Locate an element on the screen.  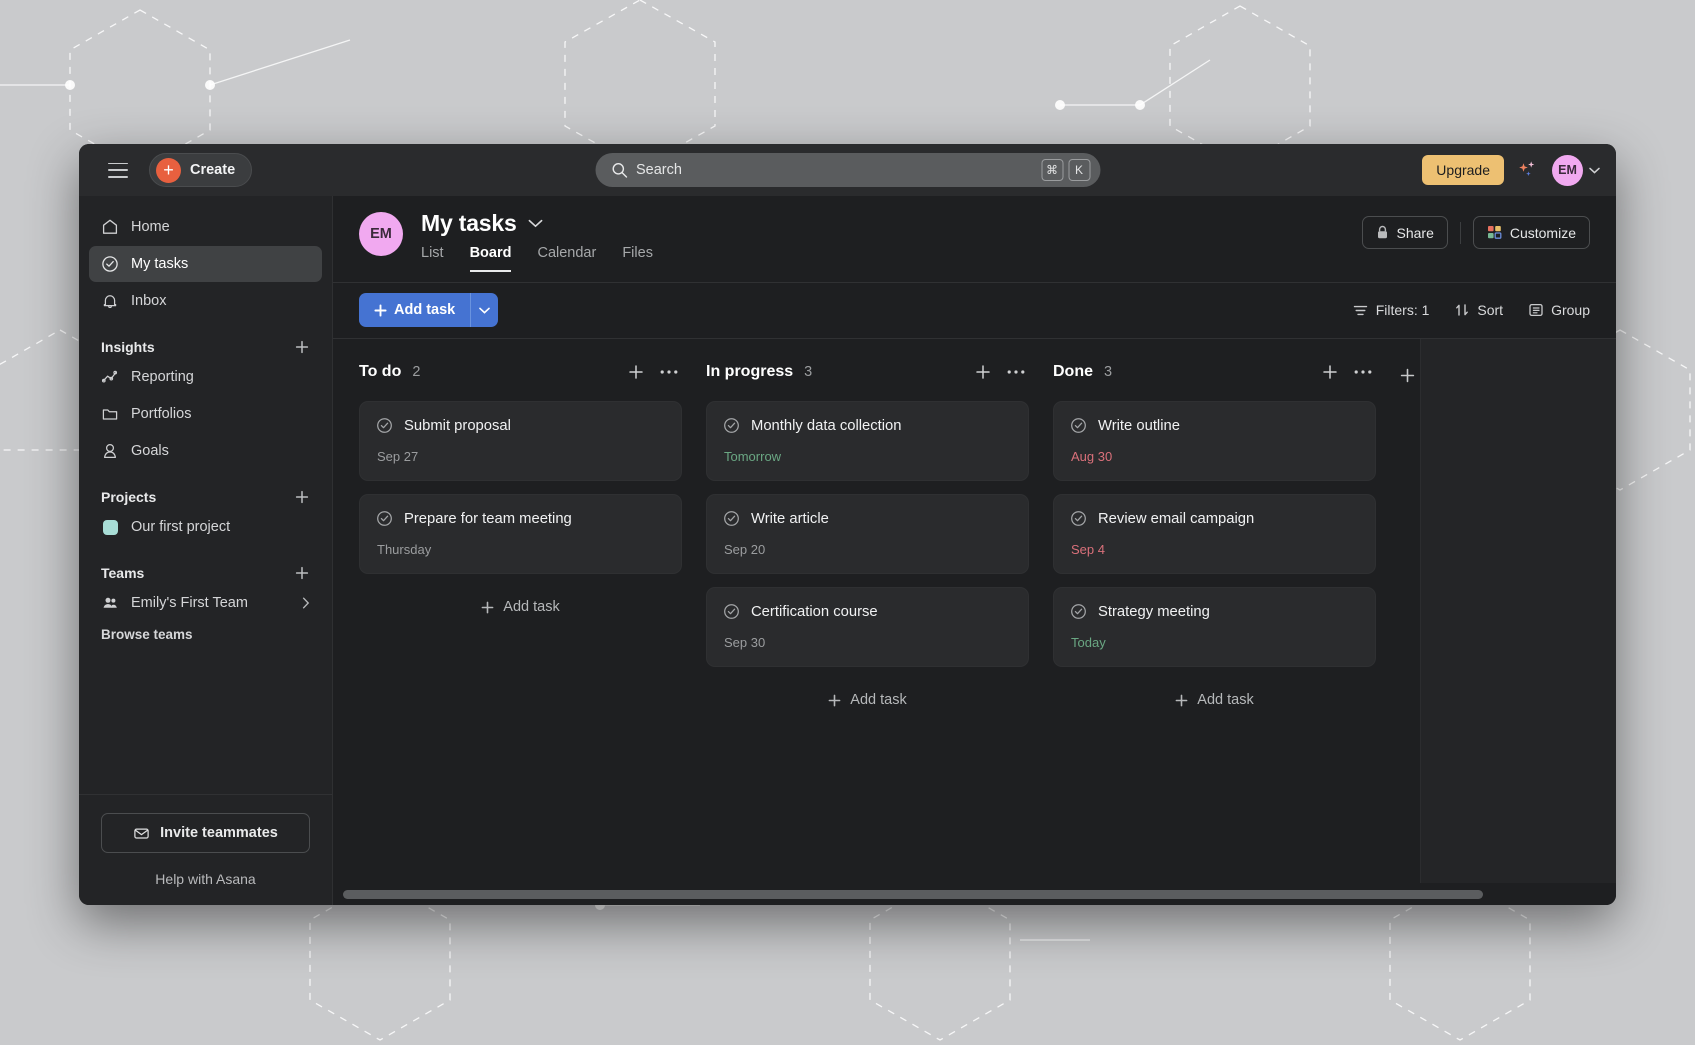
sidebar-item-our-first-project: Our first project is located at coordinates (205, 527).